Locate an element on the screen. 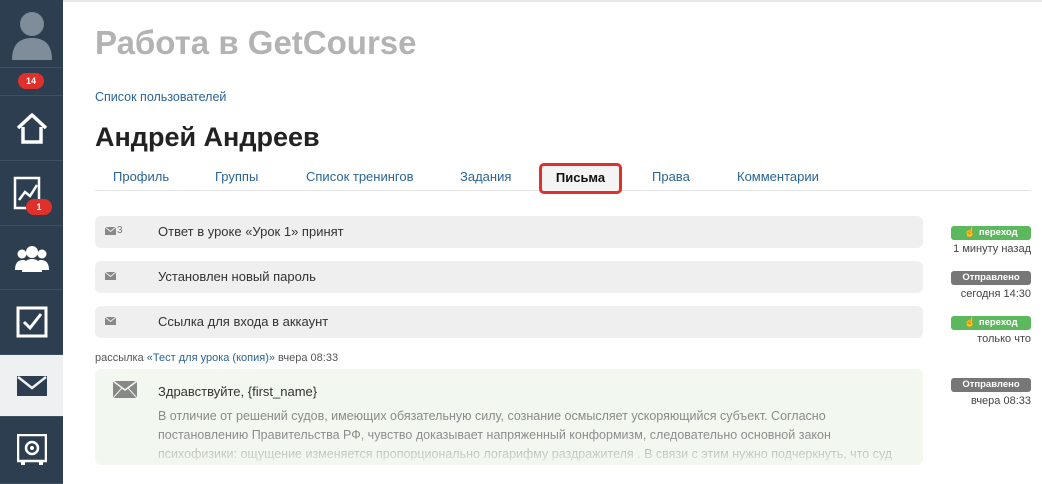 The image size is (1042, 484). user-name-heading: Андрей Андреев is located at coordinates (207, 137).